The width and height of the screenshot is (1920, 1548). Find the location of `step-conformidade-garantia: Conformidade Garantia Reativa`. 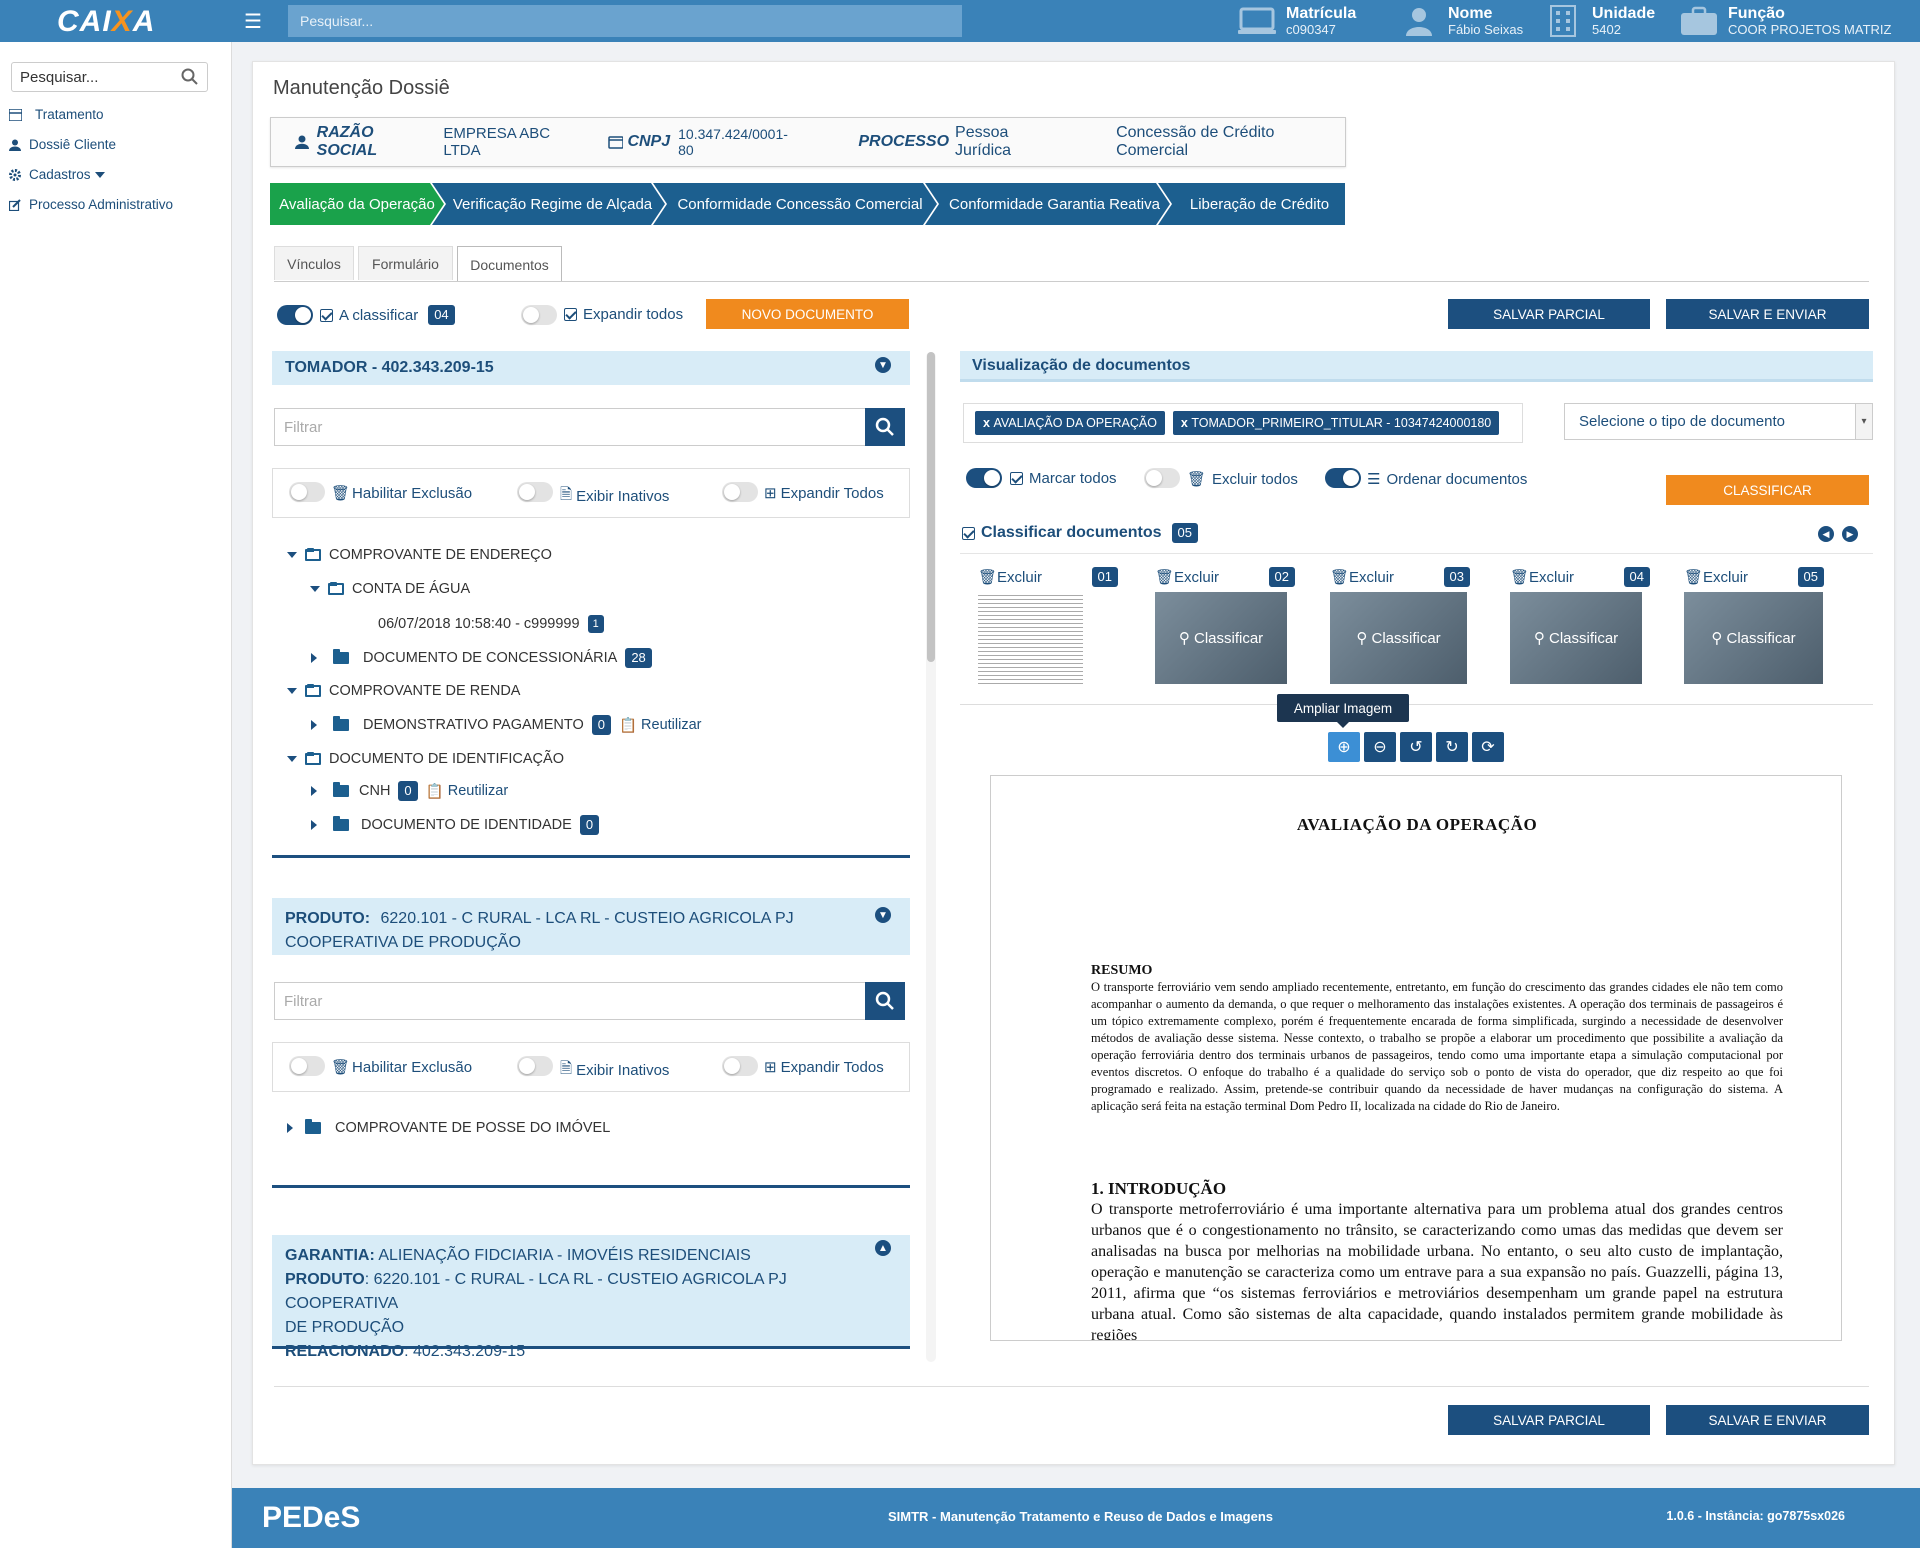

step-conformidade-garantia: Conformidade Garantia Reativa is located at coordinates (1047, 204).